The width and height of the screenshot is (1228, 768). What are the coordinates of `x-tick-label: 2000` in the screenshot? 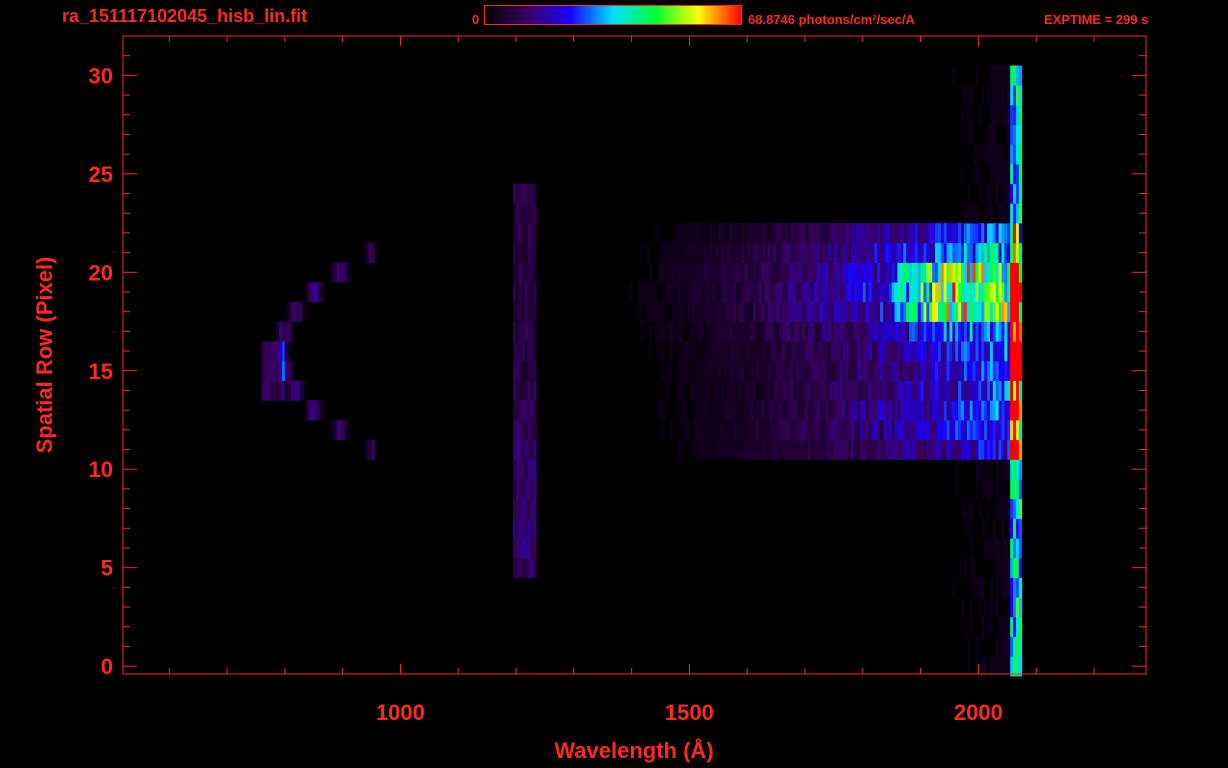 It's located at (978, 712).